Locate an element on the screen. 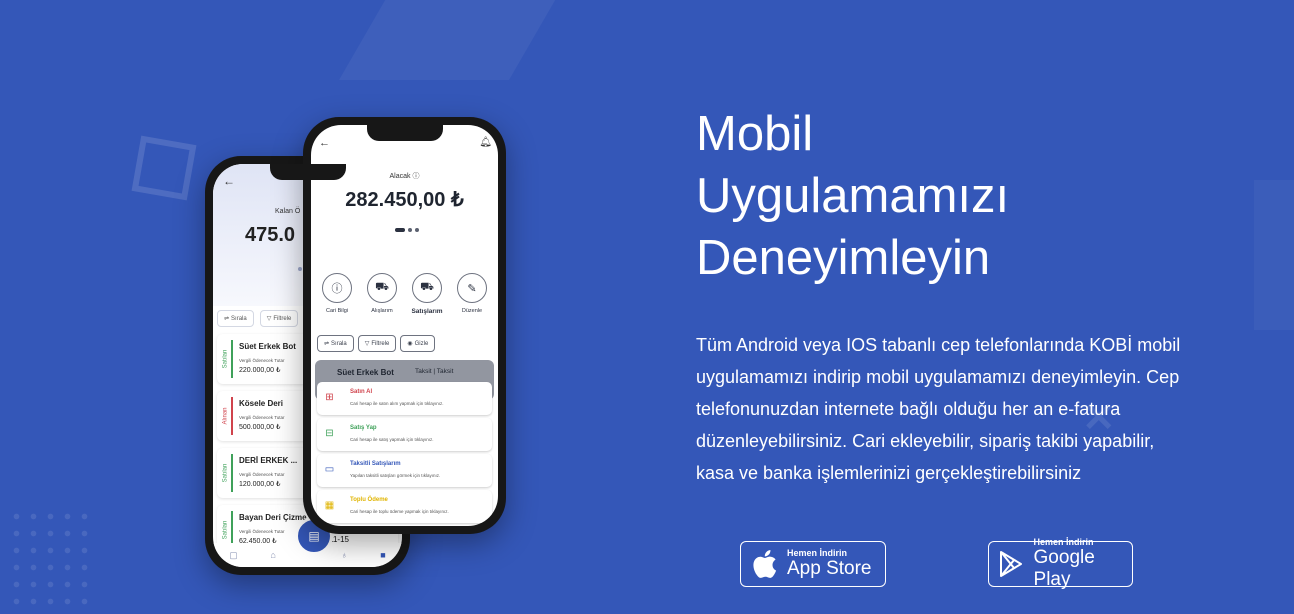 The width and height of the screenshot is (1294, 614). app-store-button: Hemen İndirin App Store is located at coordinates (813, 564).